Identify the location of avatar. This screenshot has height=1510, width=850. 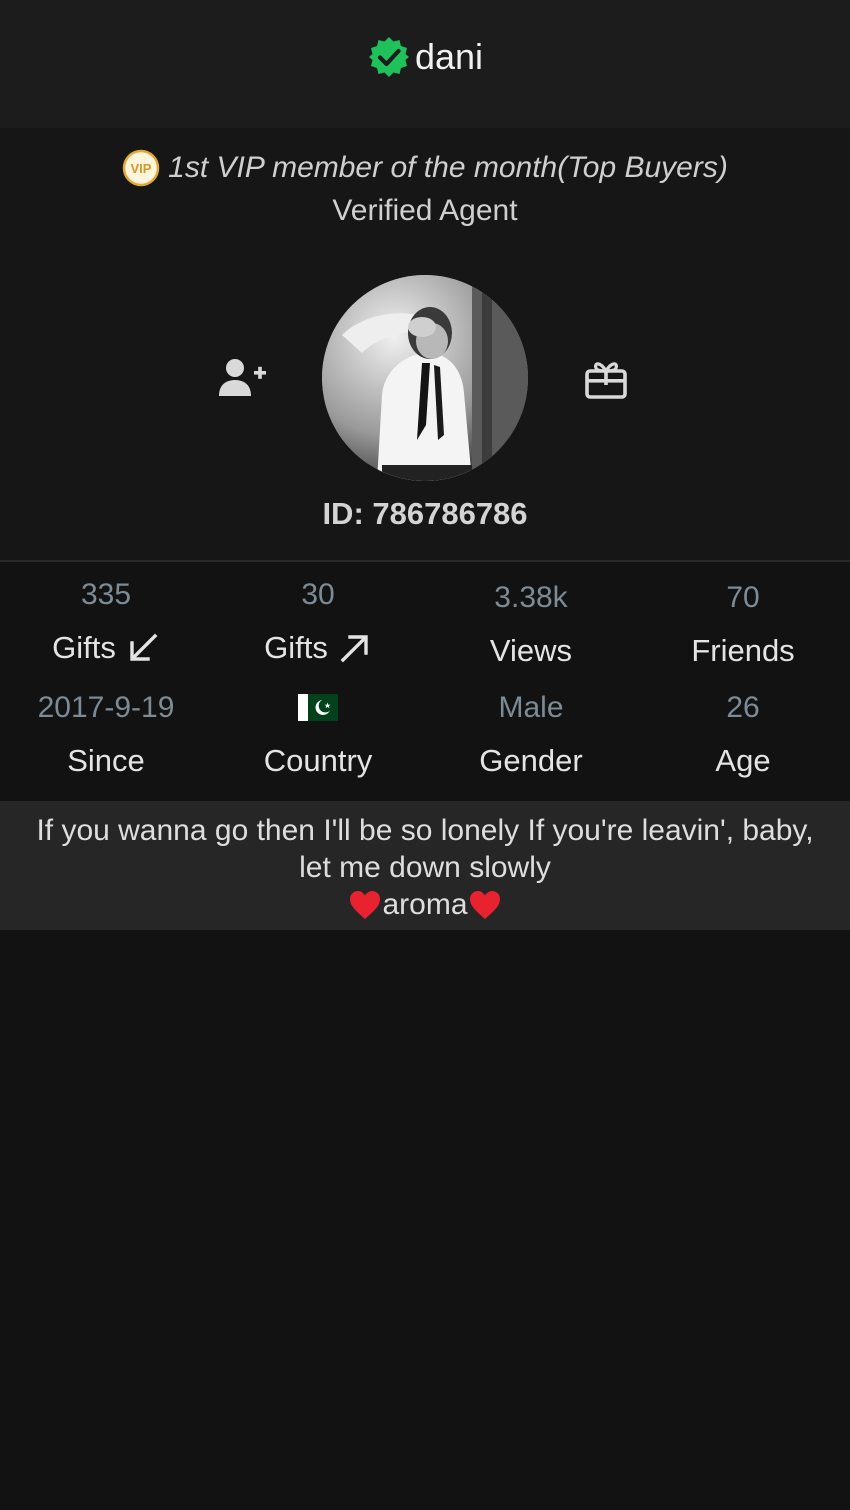
(425, 378).